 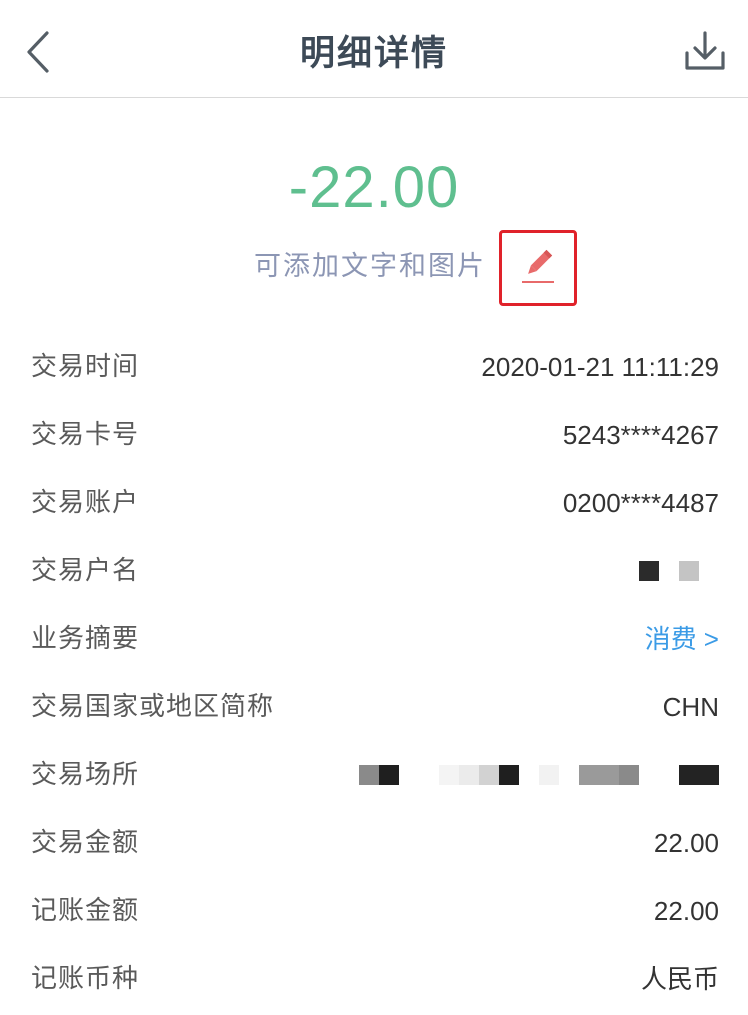 What do you see at coordinates (640, 435) in the screenshot?
I see `row-value: 5243****4267` at bounding box center [640, 435].